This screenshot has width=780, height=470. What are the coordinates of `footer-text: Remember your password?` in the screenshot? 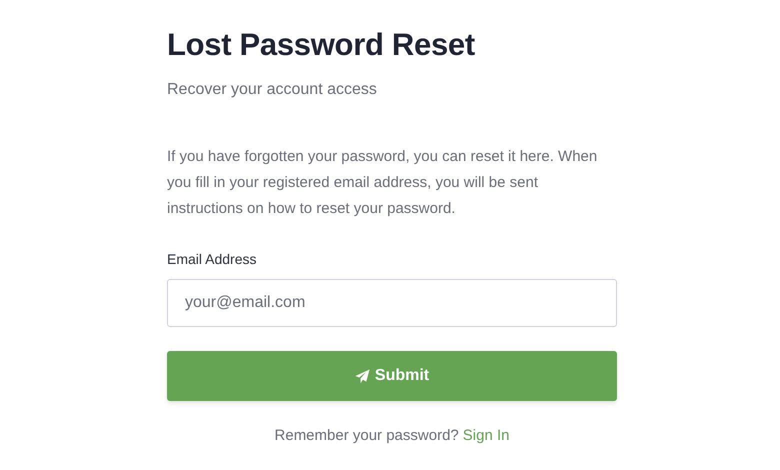 It's located at (366, 435).